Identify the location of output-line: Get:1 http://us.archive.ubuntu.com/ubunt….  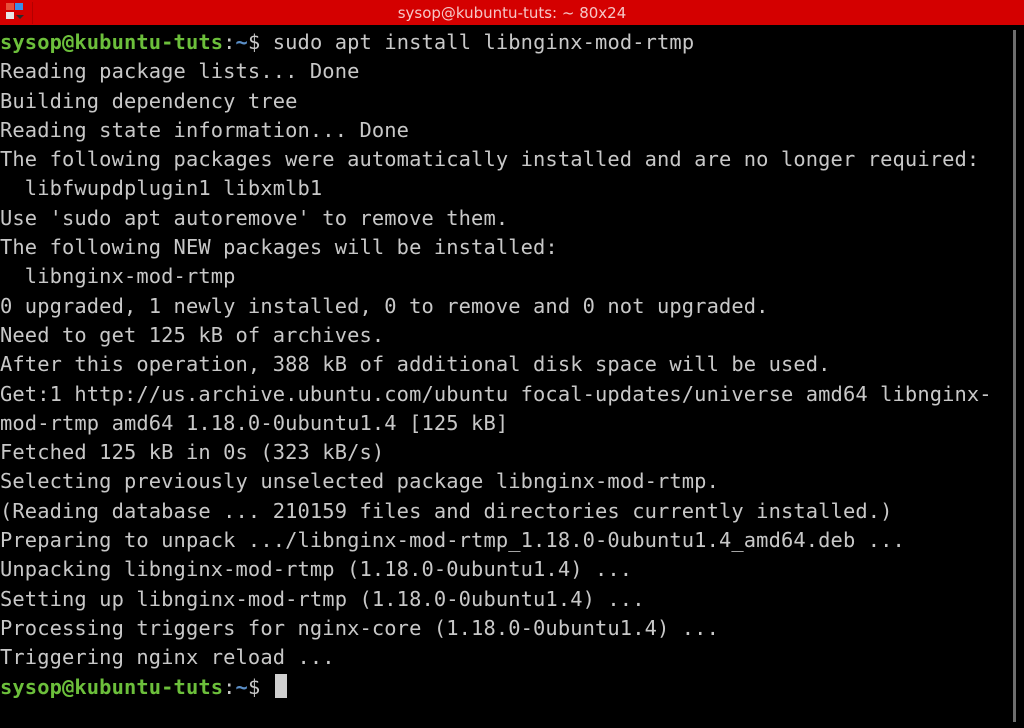
(496, 393).